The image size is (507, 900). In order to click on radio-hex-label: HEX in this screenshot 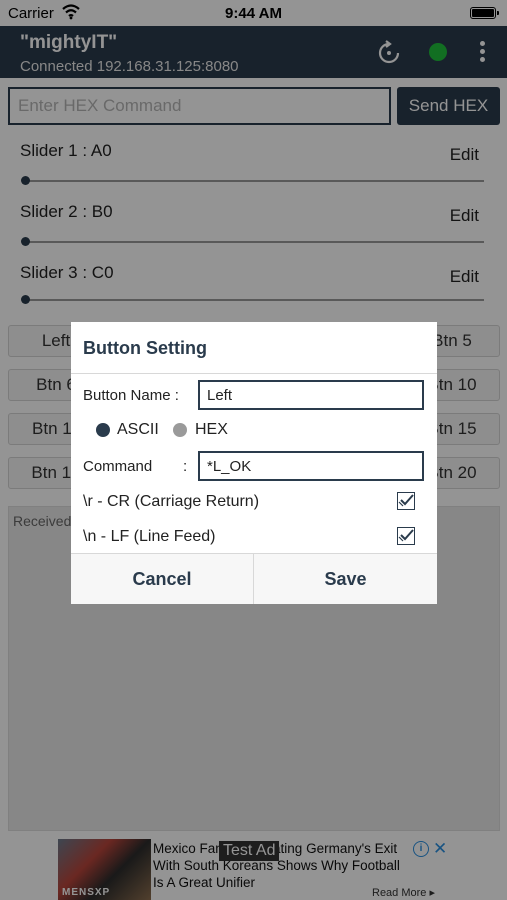, I will do `click(211, 430)`.